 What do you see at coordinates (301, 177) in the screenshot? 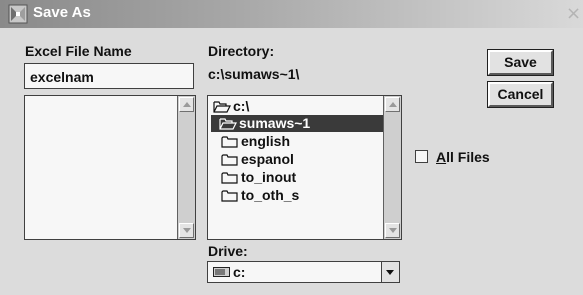
I see `directory-item-to-inout: to_inout` at bounding box center [301, 177].